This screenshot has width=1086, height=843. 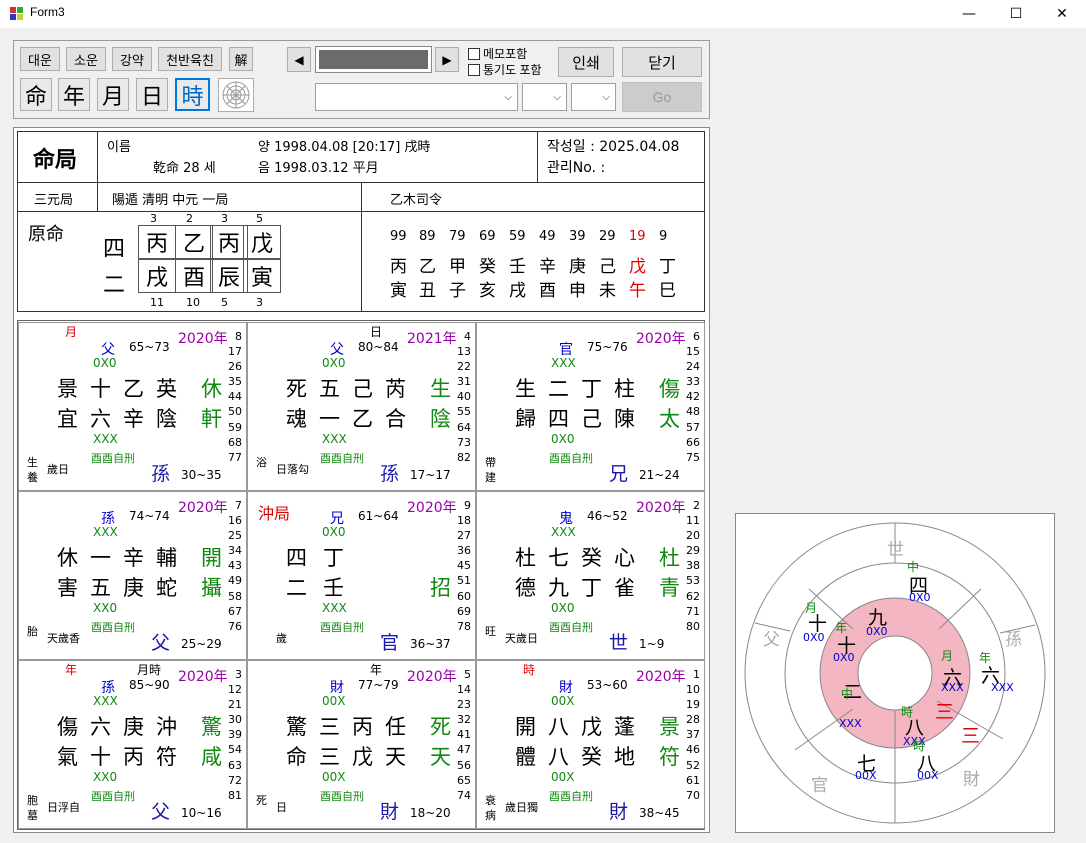 What do you see at coordinates (344, 147) in the screenshot?
I see `solar-date: 양 1998.04.08 [20:17] 戌時` at bounding box center [344, 147].